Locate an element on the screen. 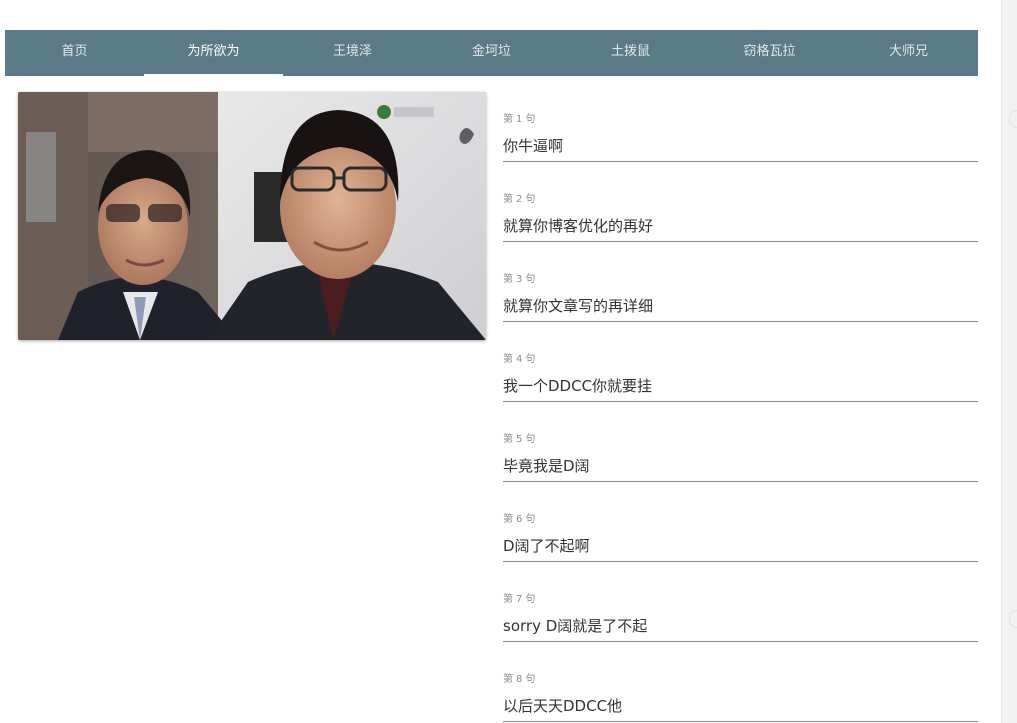 This screenshot has height=723, width=1017. line-text: 你牛逼啊 is located at coordinates (533, 146).